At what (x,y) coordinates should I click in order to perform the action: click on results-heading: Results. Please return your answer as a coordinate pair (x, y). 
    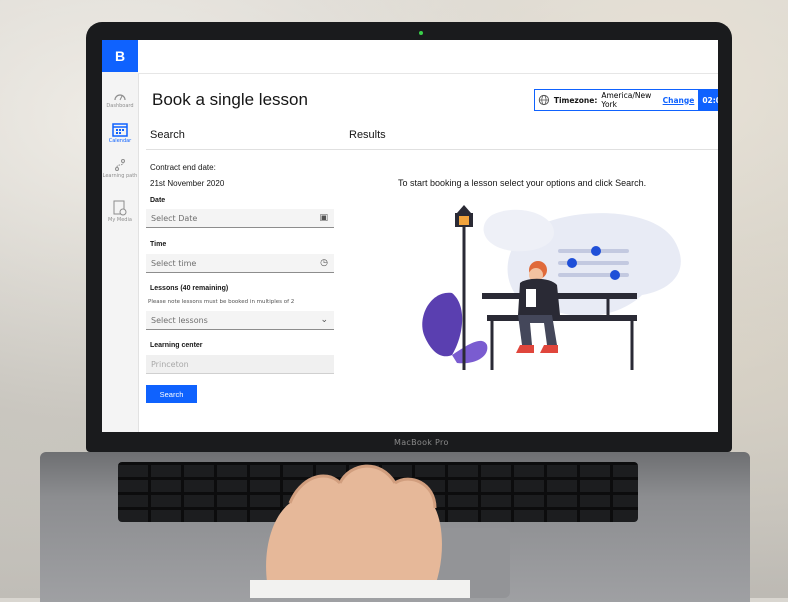
    Looking at the image, I should click on (367, 135).